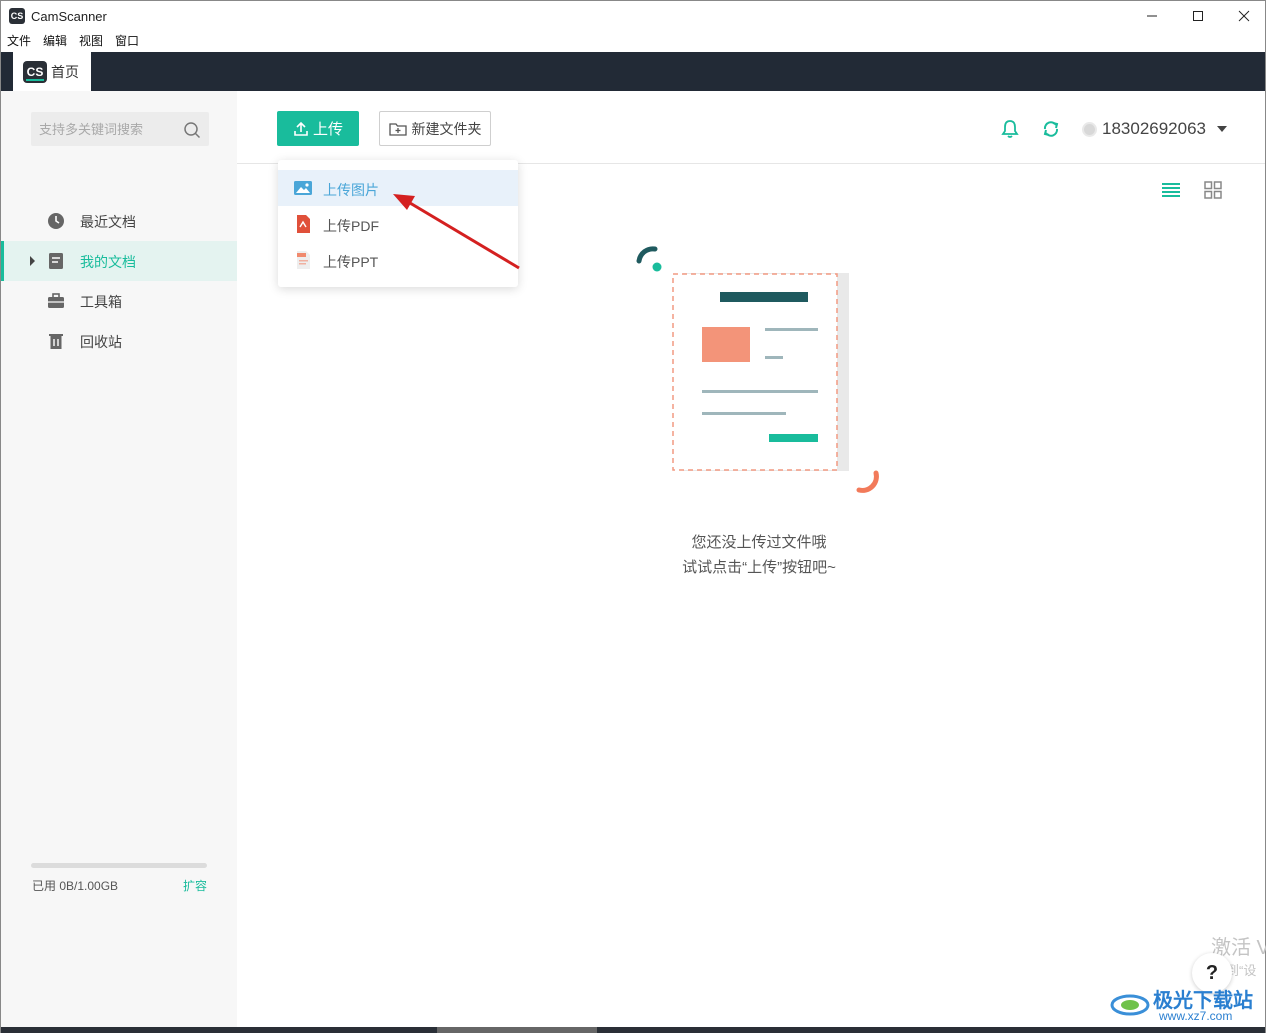  I want to click on ppt-icon, so click(303, 260).